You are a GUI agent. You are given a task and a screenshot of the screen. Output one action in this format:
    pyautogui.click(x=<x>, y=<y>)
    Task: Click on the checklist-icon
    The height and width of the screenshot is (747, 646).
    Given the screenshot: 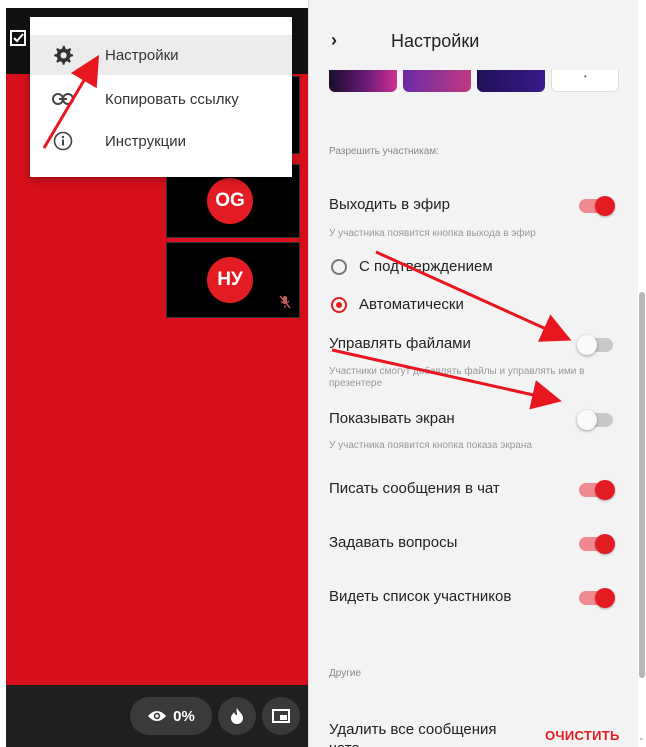 What is the action you would take?
    pyautogui.click(x=18, y=38)
    